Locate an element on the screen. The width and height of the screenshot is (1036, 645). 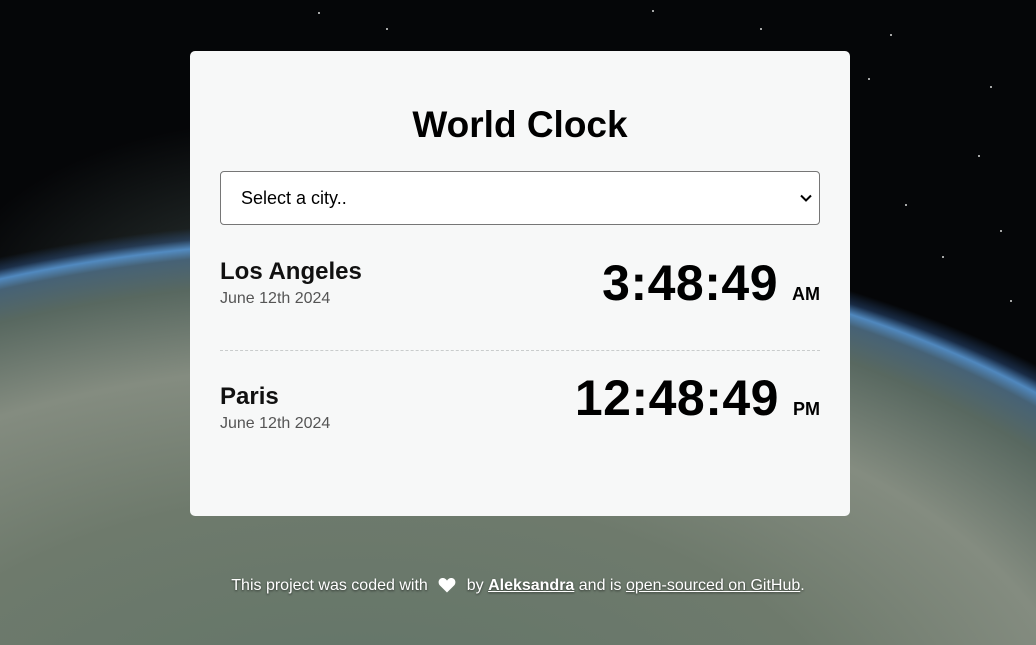
footer-prefix: This project was coded with is located at coordinates (329, 585).